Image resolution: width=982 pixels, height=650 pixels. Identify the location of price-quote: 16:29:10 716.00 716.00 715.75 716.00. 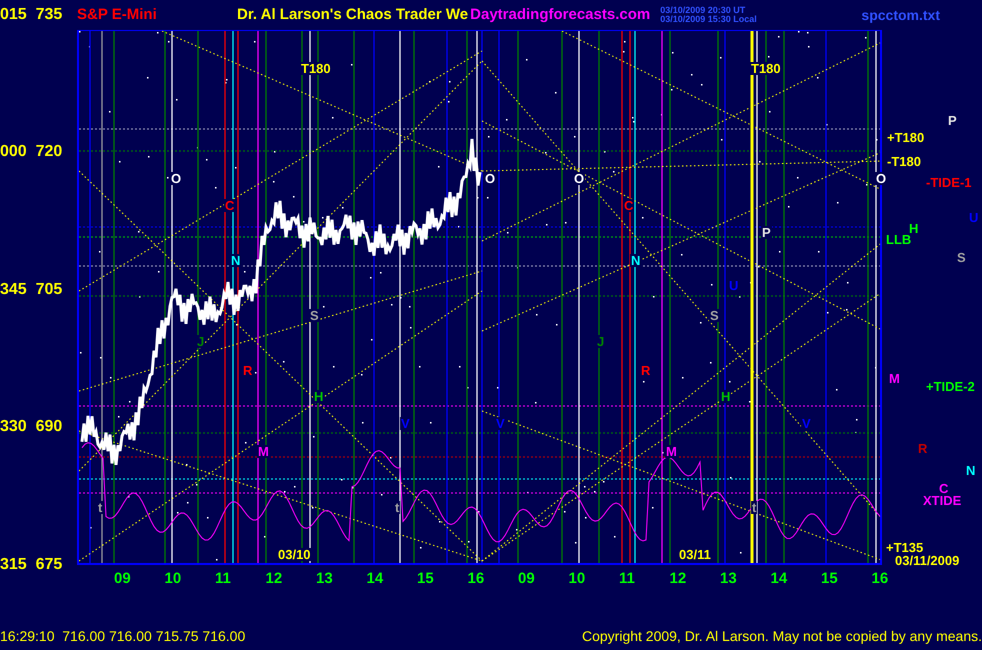
(123, 636).